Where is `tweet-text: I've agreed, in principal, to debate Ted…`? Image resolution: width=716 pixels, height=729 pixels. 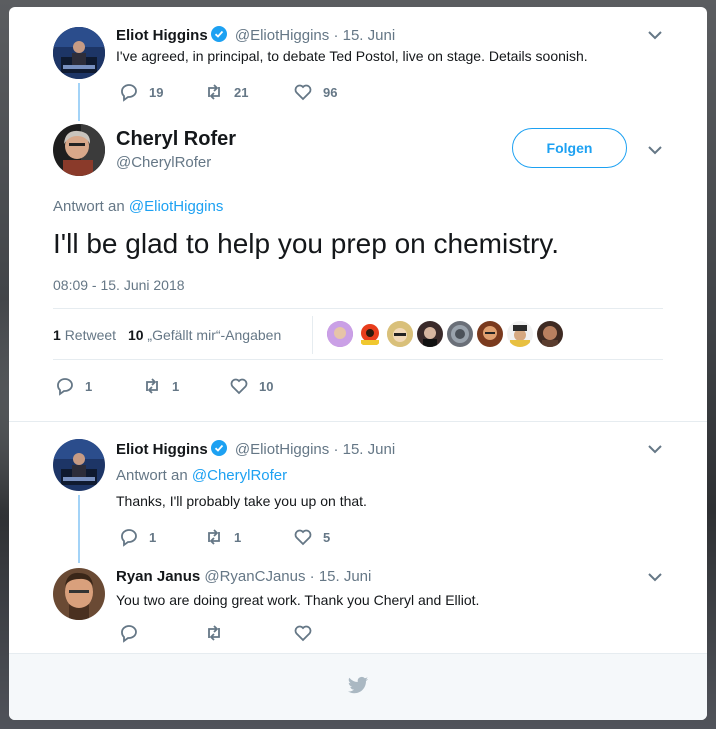 tweet-text: I've agreed, in principal, to debate Ted… is located at coordinates (352, 56).